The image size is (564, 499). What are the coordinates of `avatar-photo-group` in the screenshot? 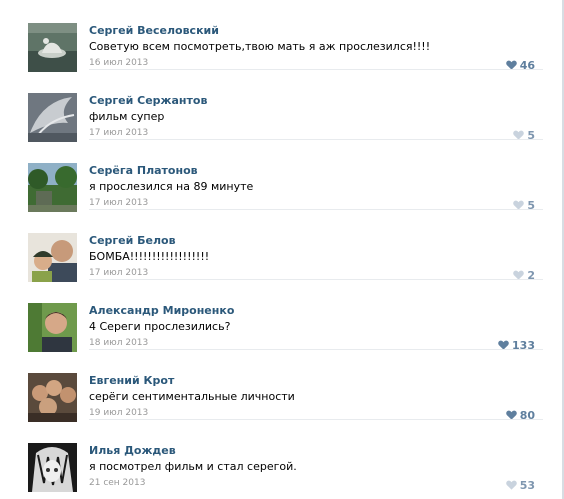 It's located at (52, 397).